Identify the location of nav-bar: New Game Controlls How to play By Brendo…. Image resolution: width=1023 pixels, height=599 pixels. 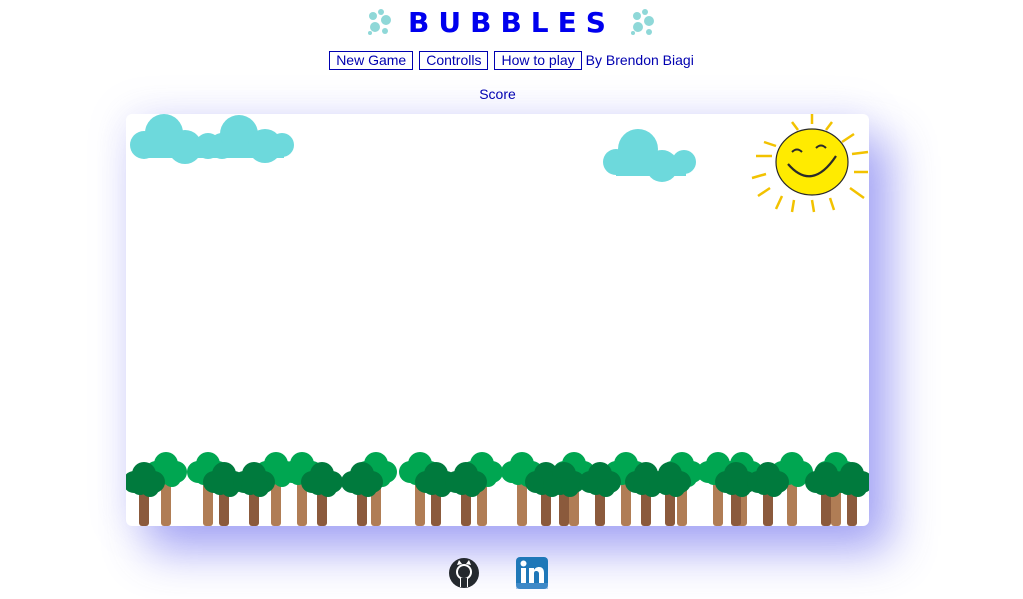
(511, 60).